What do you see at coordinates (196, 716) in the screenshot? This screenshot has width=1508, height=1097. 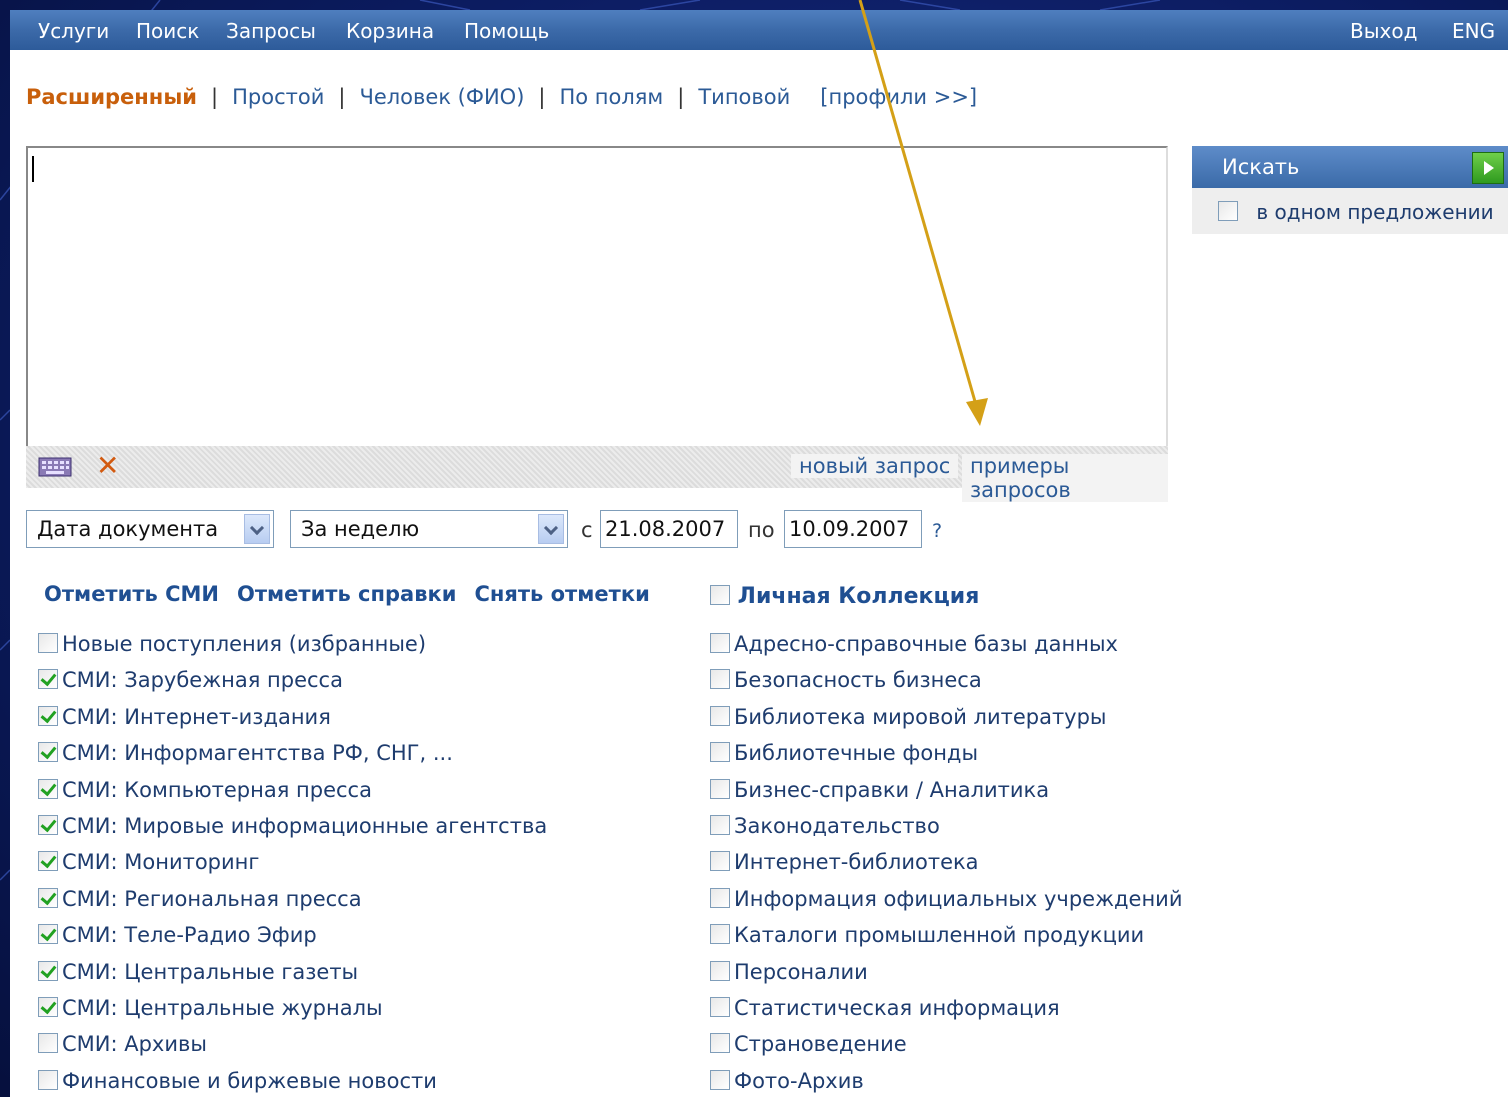 I see `collection-label: СМИ: Интернет-издания` at bounding box center [196, 716].